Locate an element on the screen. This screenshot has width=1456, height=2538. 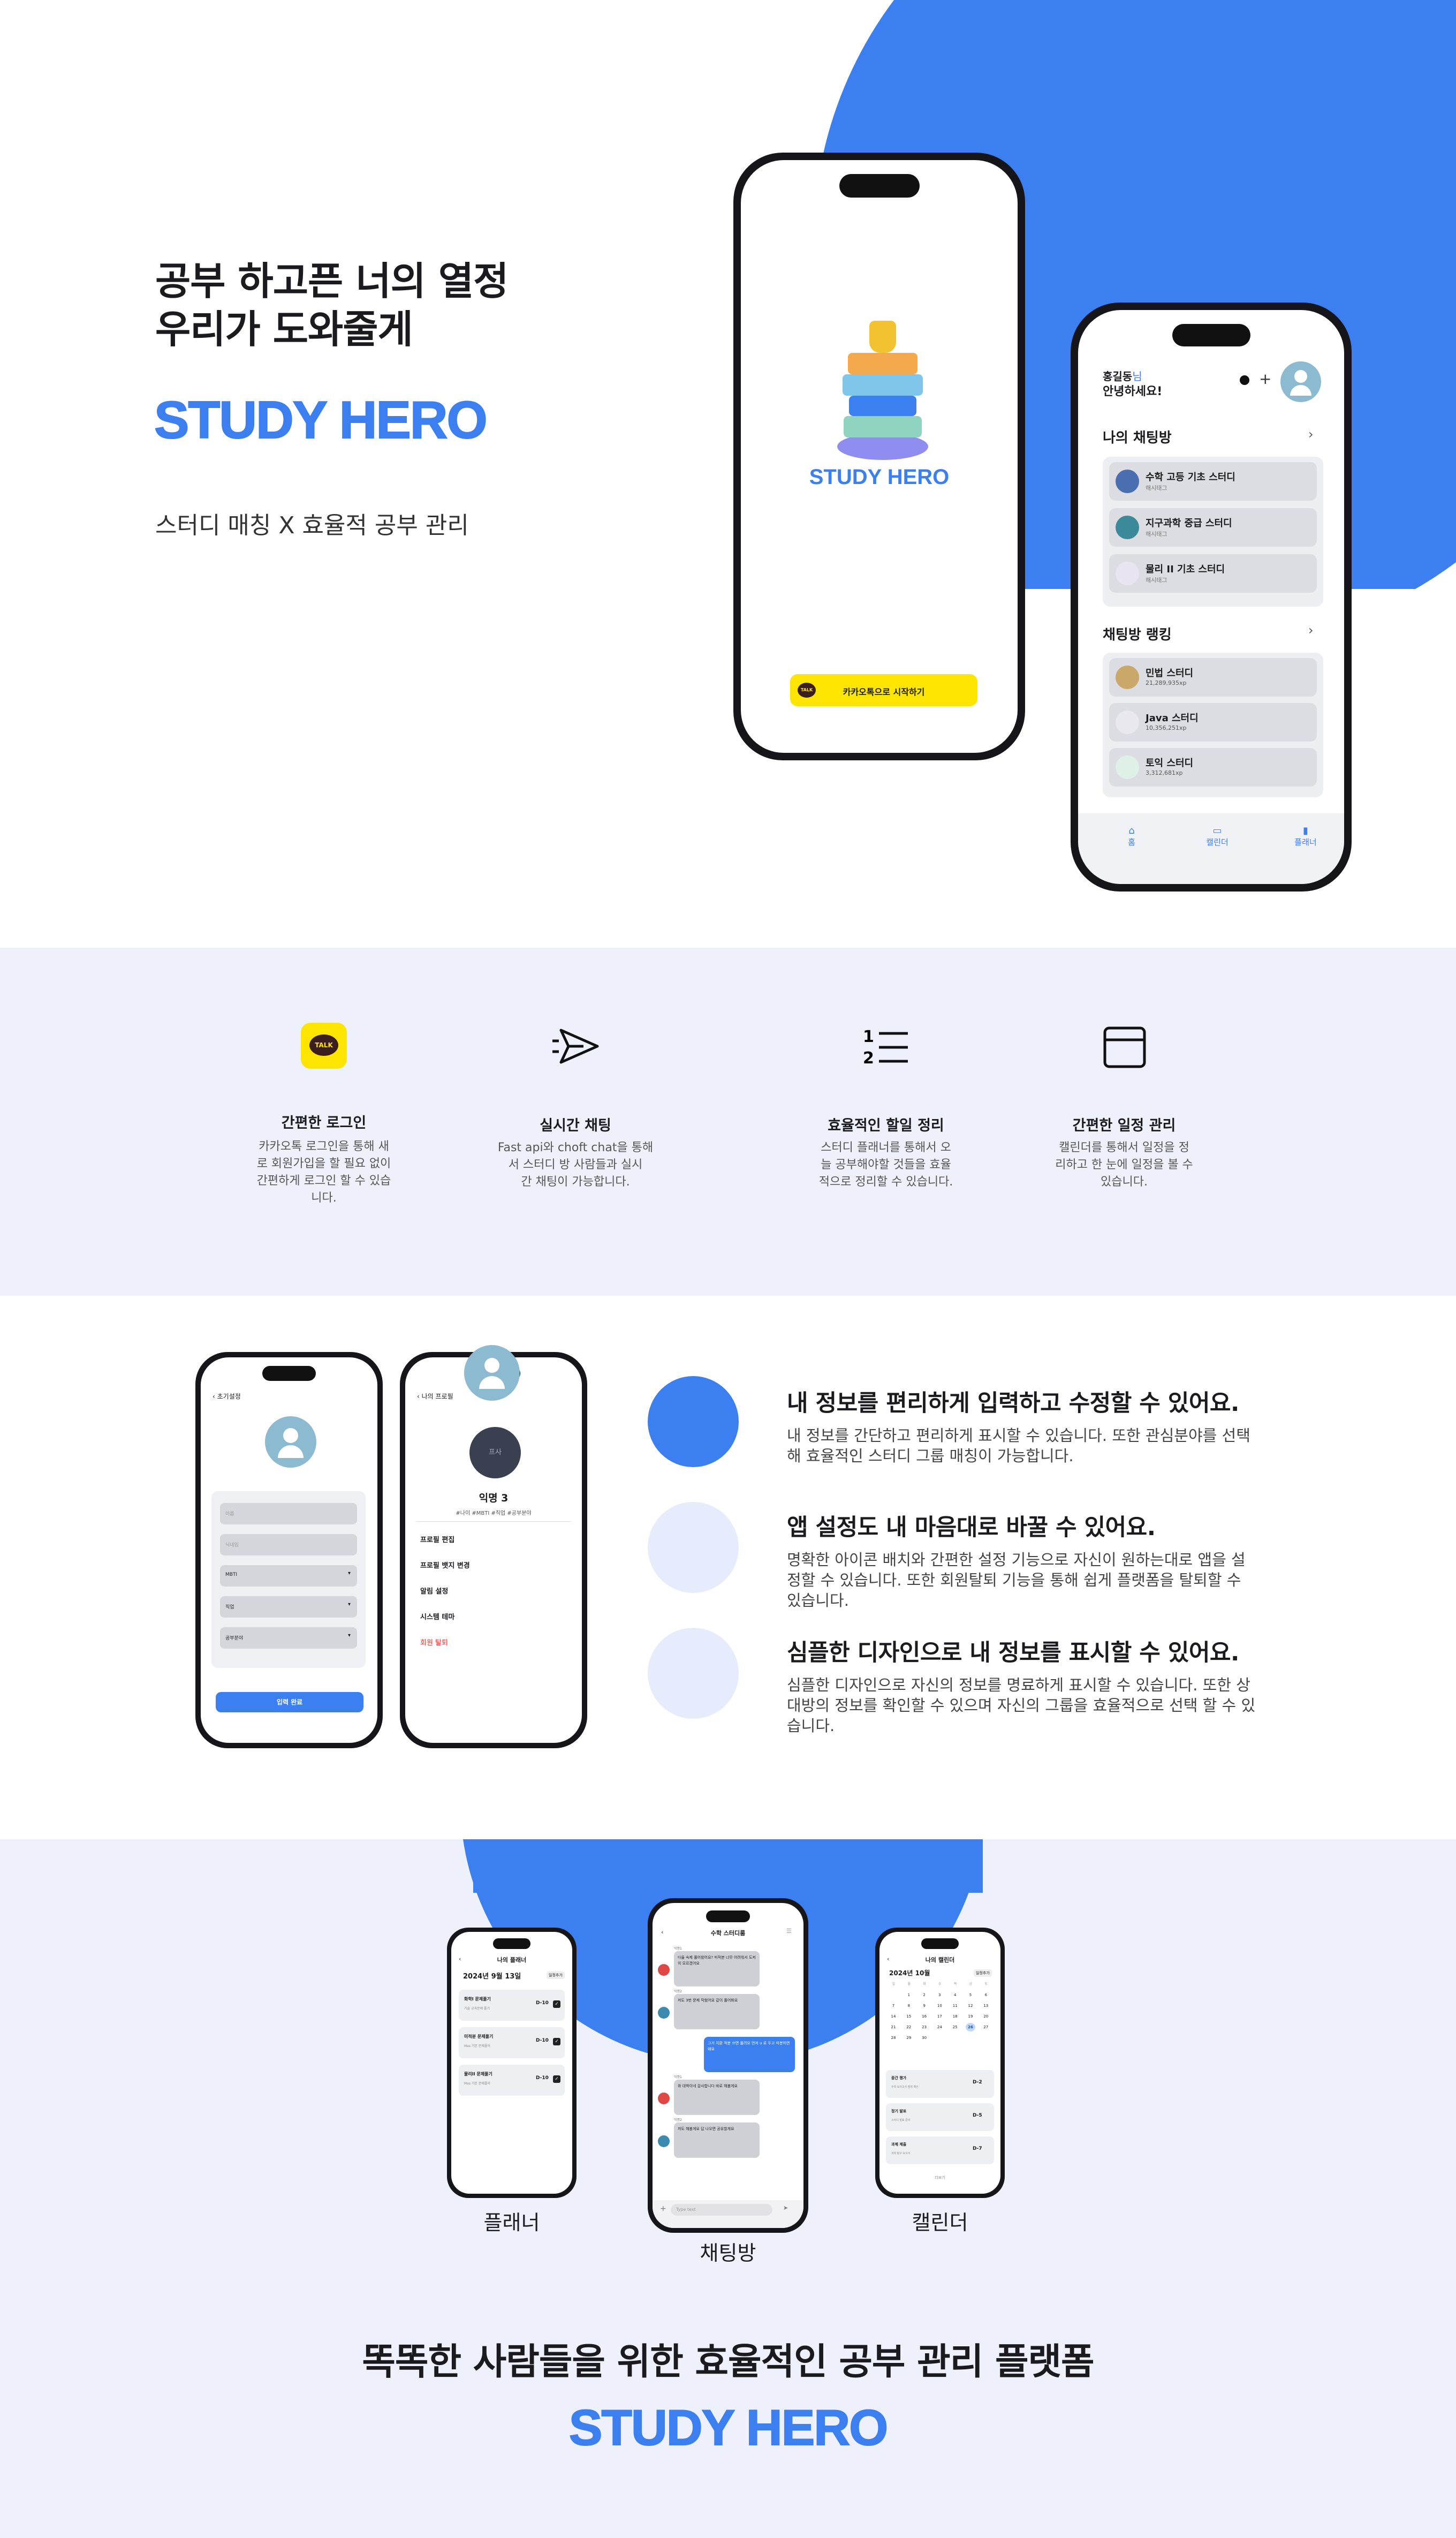
send-icon: ➤ is located at coordinates (785, 2207).